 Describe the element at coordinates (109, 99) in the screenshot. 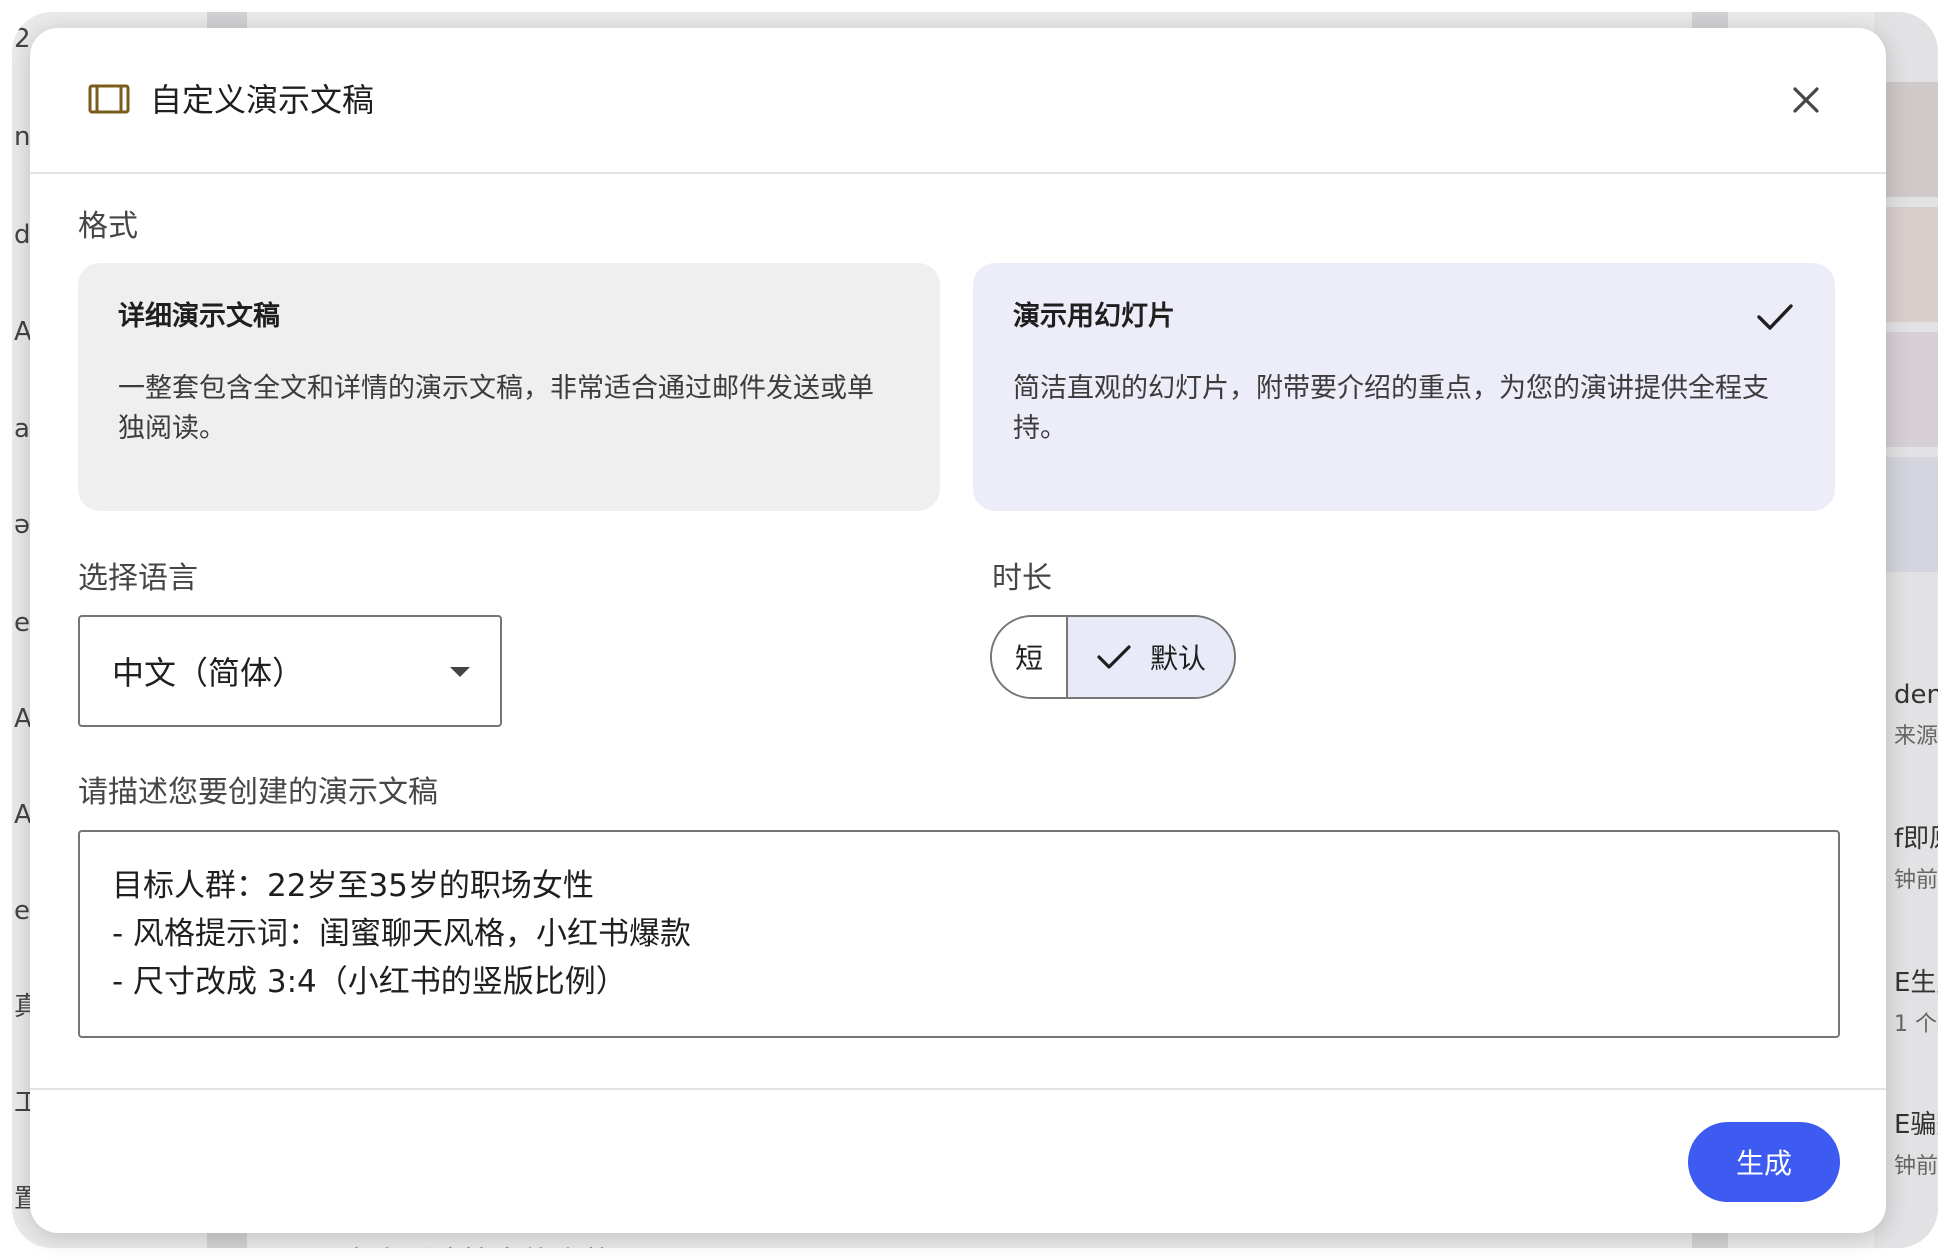

I see `slides-icon` at that location.